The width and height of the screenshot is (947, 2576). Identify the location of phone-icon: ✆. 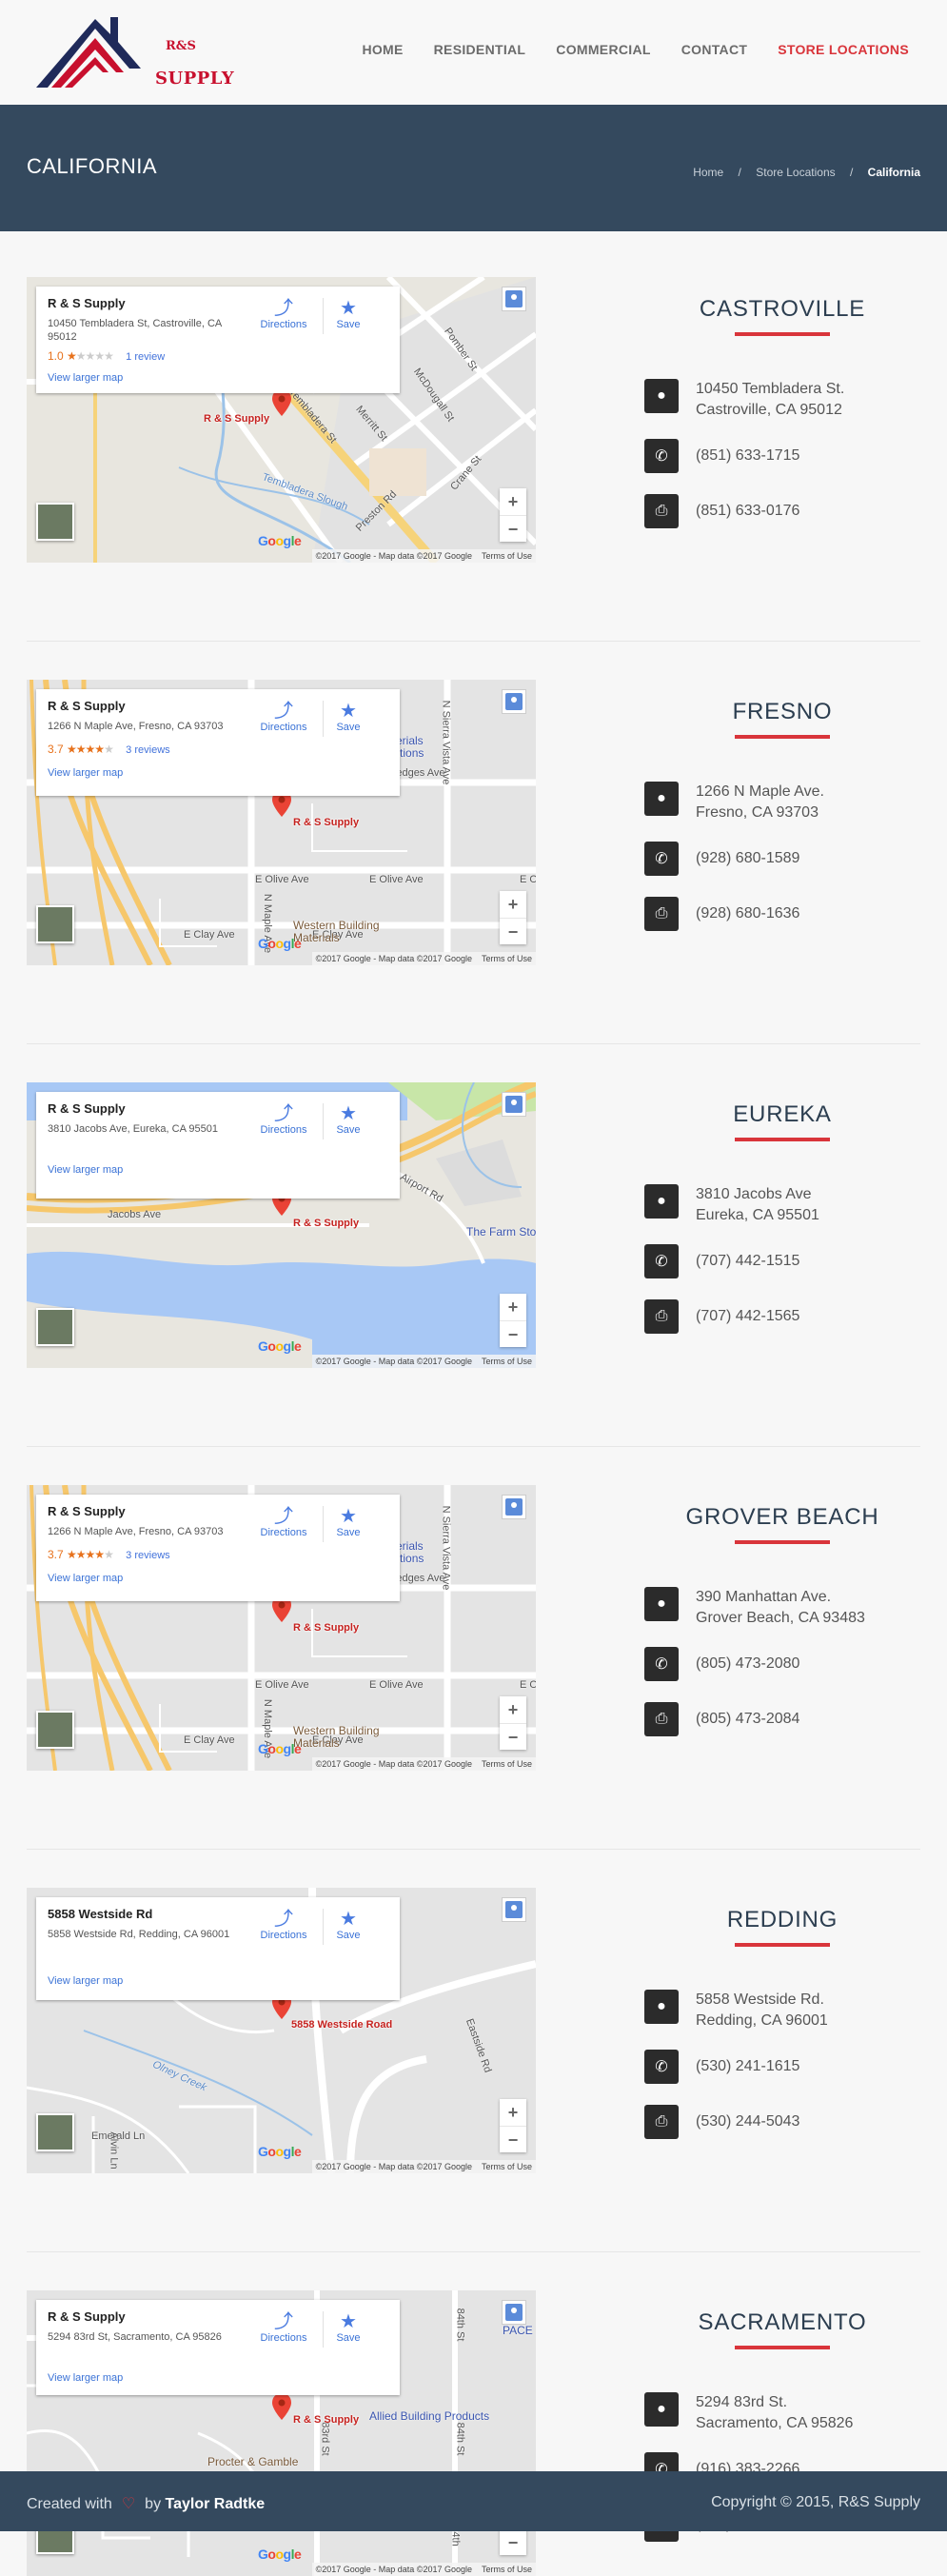
(661, 1664).